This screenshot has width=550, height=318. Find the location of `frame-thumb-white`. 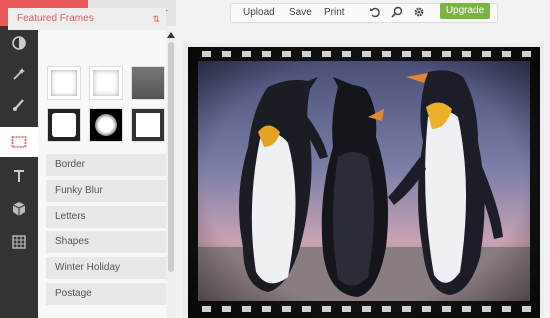

frame-thumb-white is located at coordinates (64, 83).